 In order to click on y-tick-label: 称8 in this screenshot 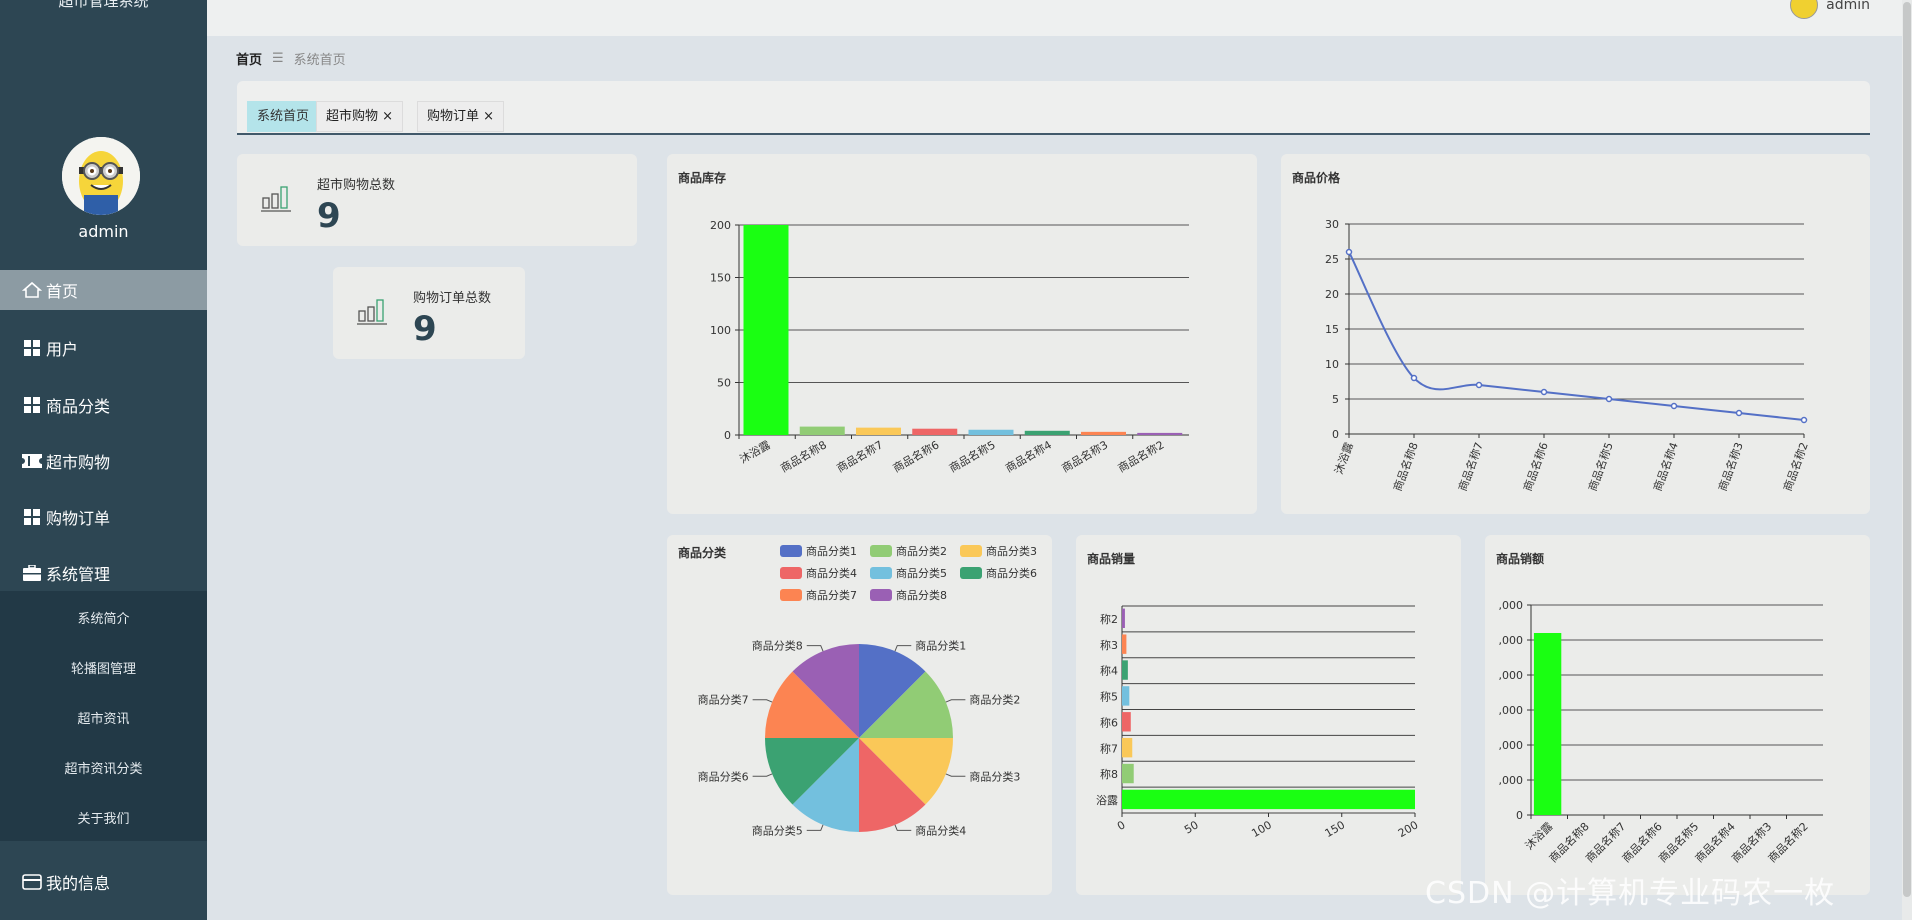, I will do `click(1109, 774)`.